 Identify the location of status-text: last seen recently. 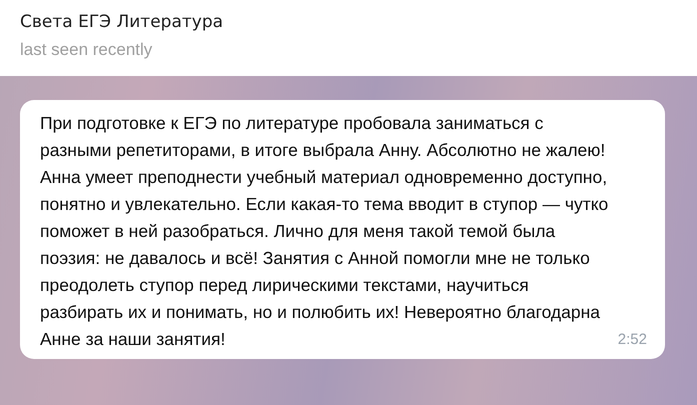
(87, 50).